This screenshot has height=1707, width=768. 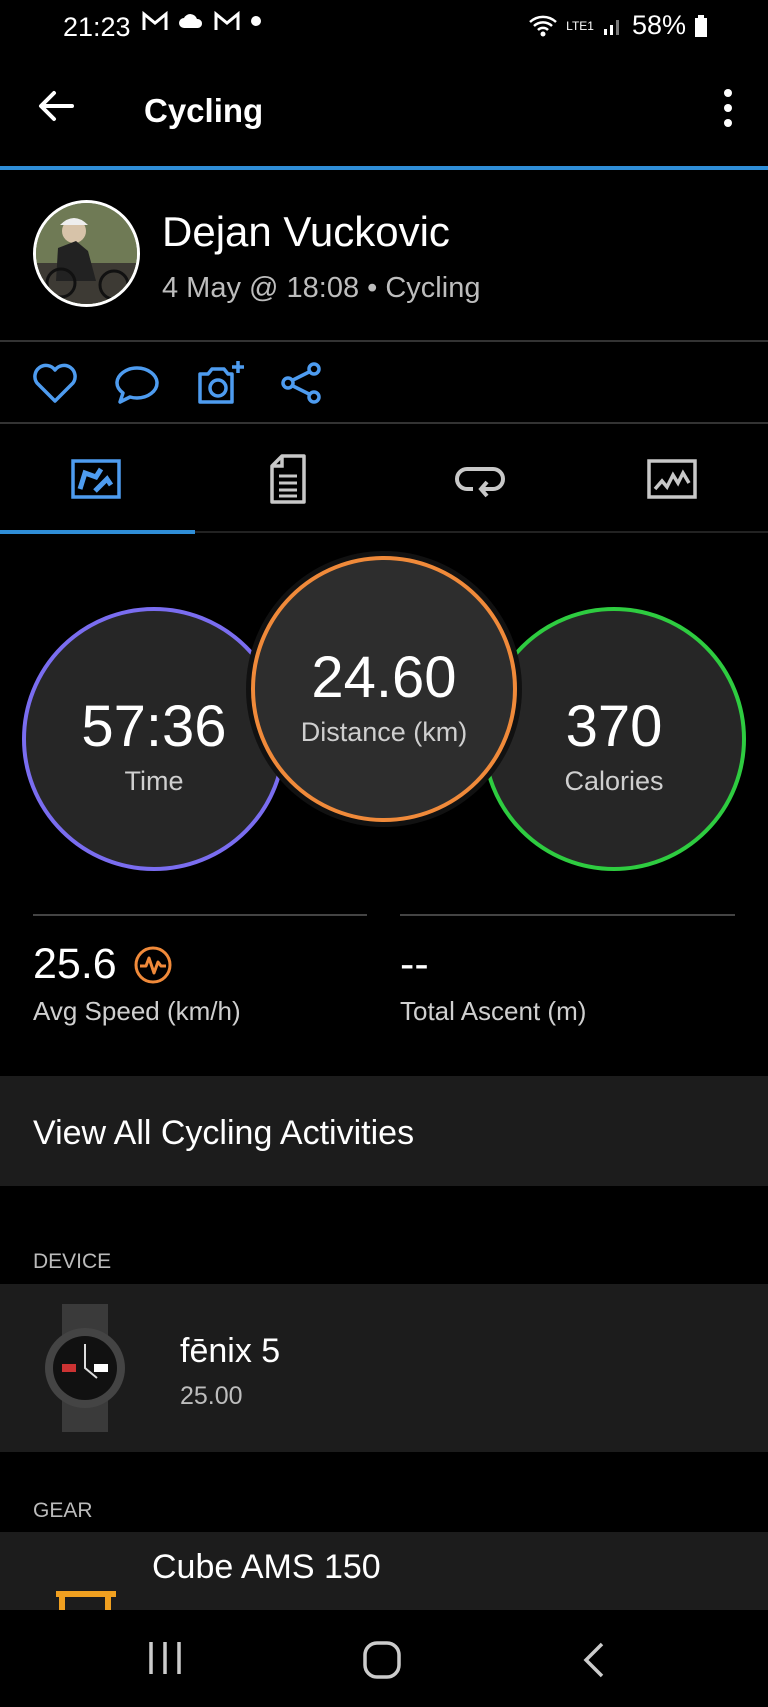 I want to click on device-version: 25.00, so click(x=211, y=1396).